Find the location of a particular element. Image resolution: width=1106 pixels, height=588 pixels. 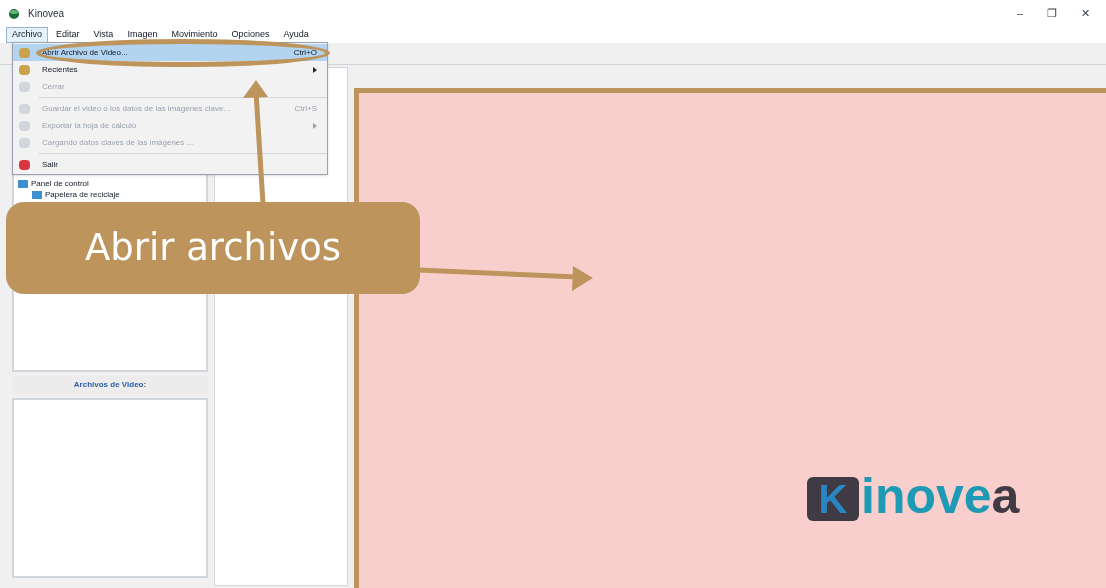

window-control: ❐ is located at coordinates (1052, 13).